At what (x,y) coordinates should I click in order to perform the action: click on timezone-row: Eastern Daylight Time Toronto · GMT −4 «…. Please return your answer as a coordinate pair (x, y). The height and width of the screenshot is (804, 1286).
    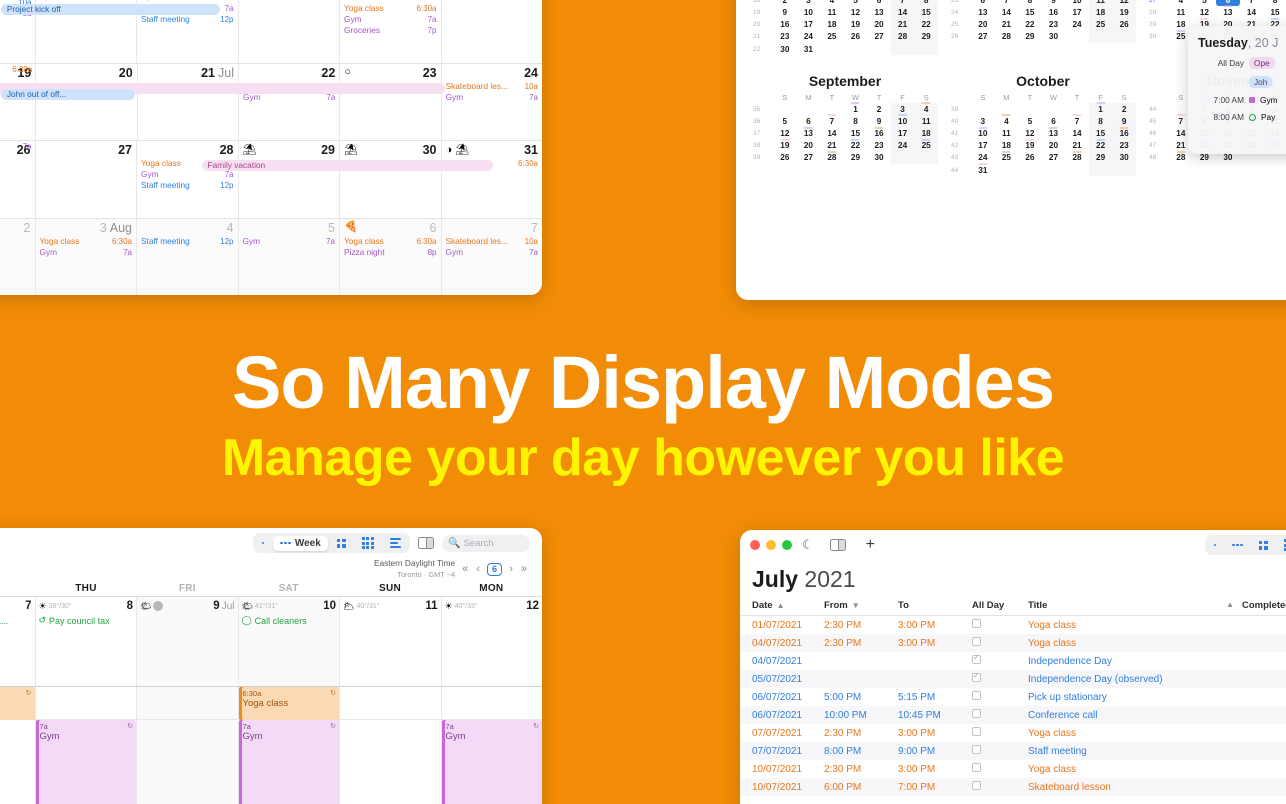
    Looking at the image, I should click on (271, 570).